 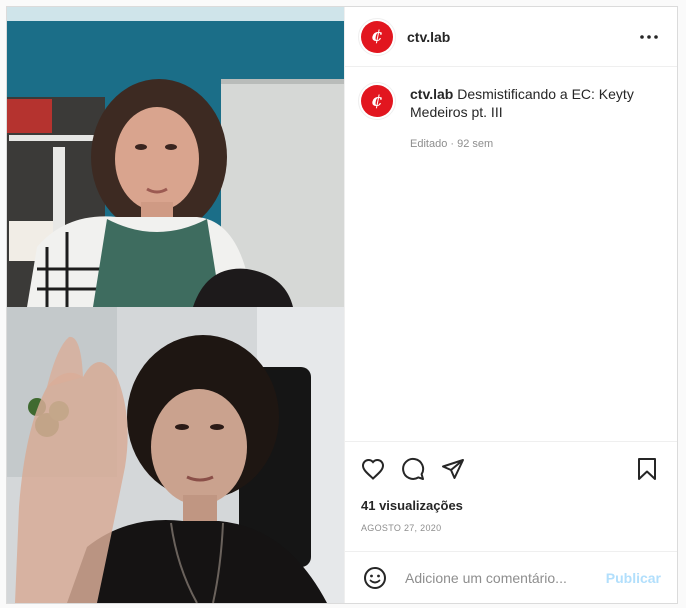 I want to click on comment-bar: Publicar, so click(x=511, y=577).